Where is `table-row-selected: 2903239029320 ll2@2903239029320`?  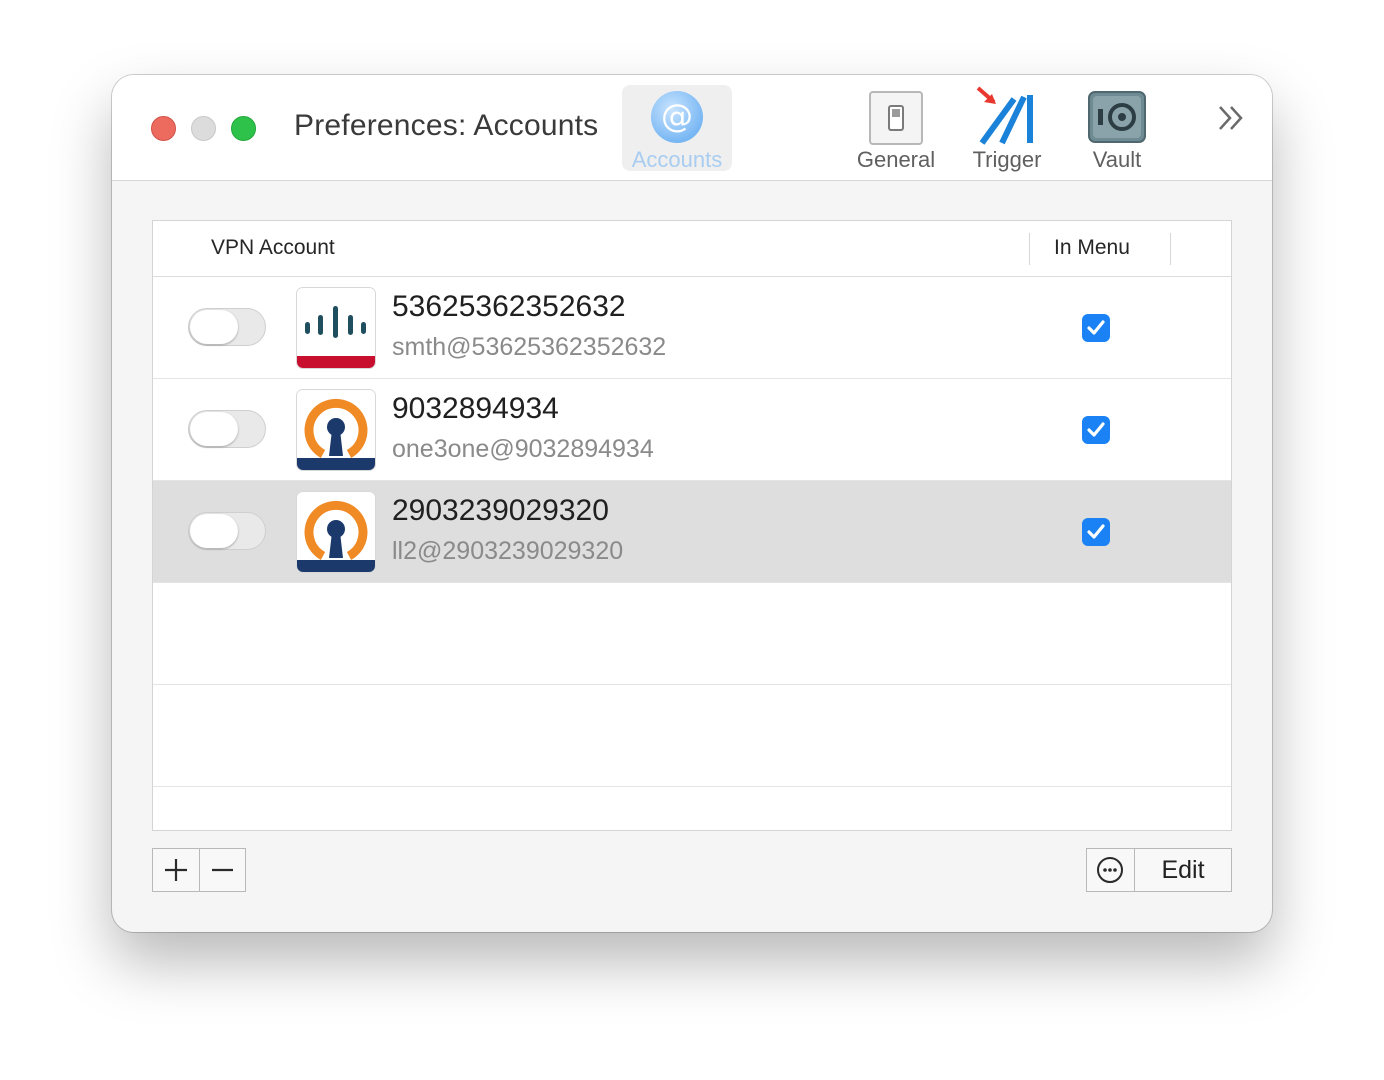
table-row-selected: 2903239029320 ll2@2903239029320 is located at coordinates (692, 532).